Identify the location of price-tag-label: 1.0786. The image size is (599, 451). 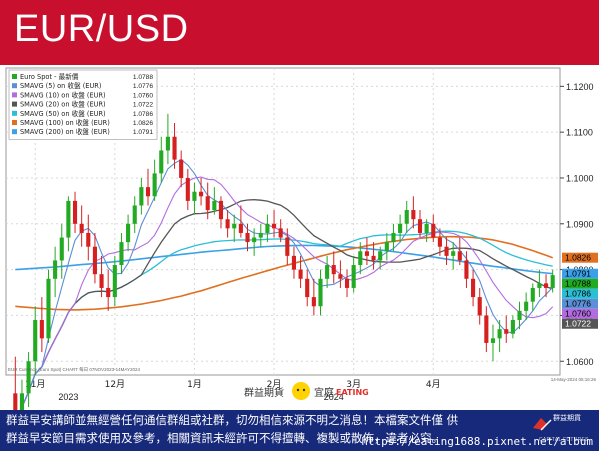
(578, 294).